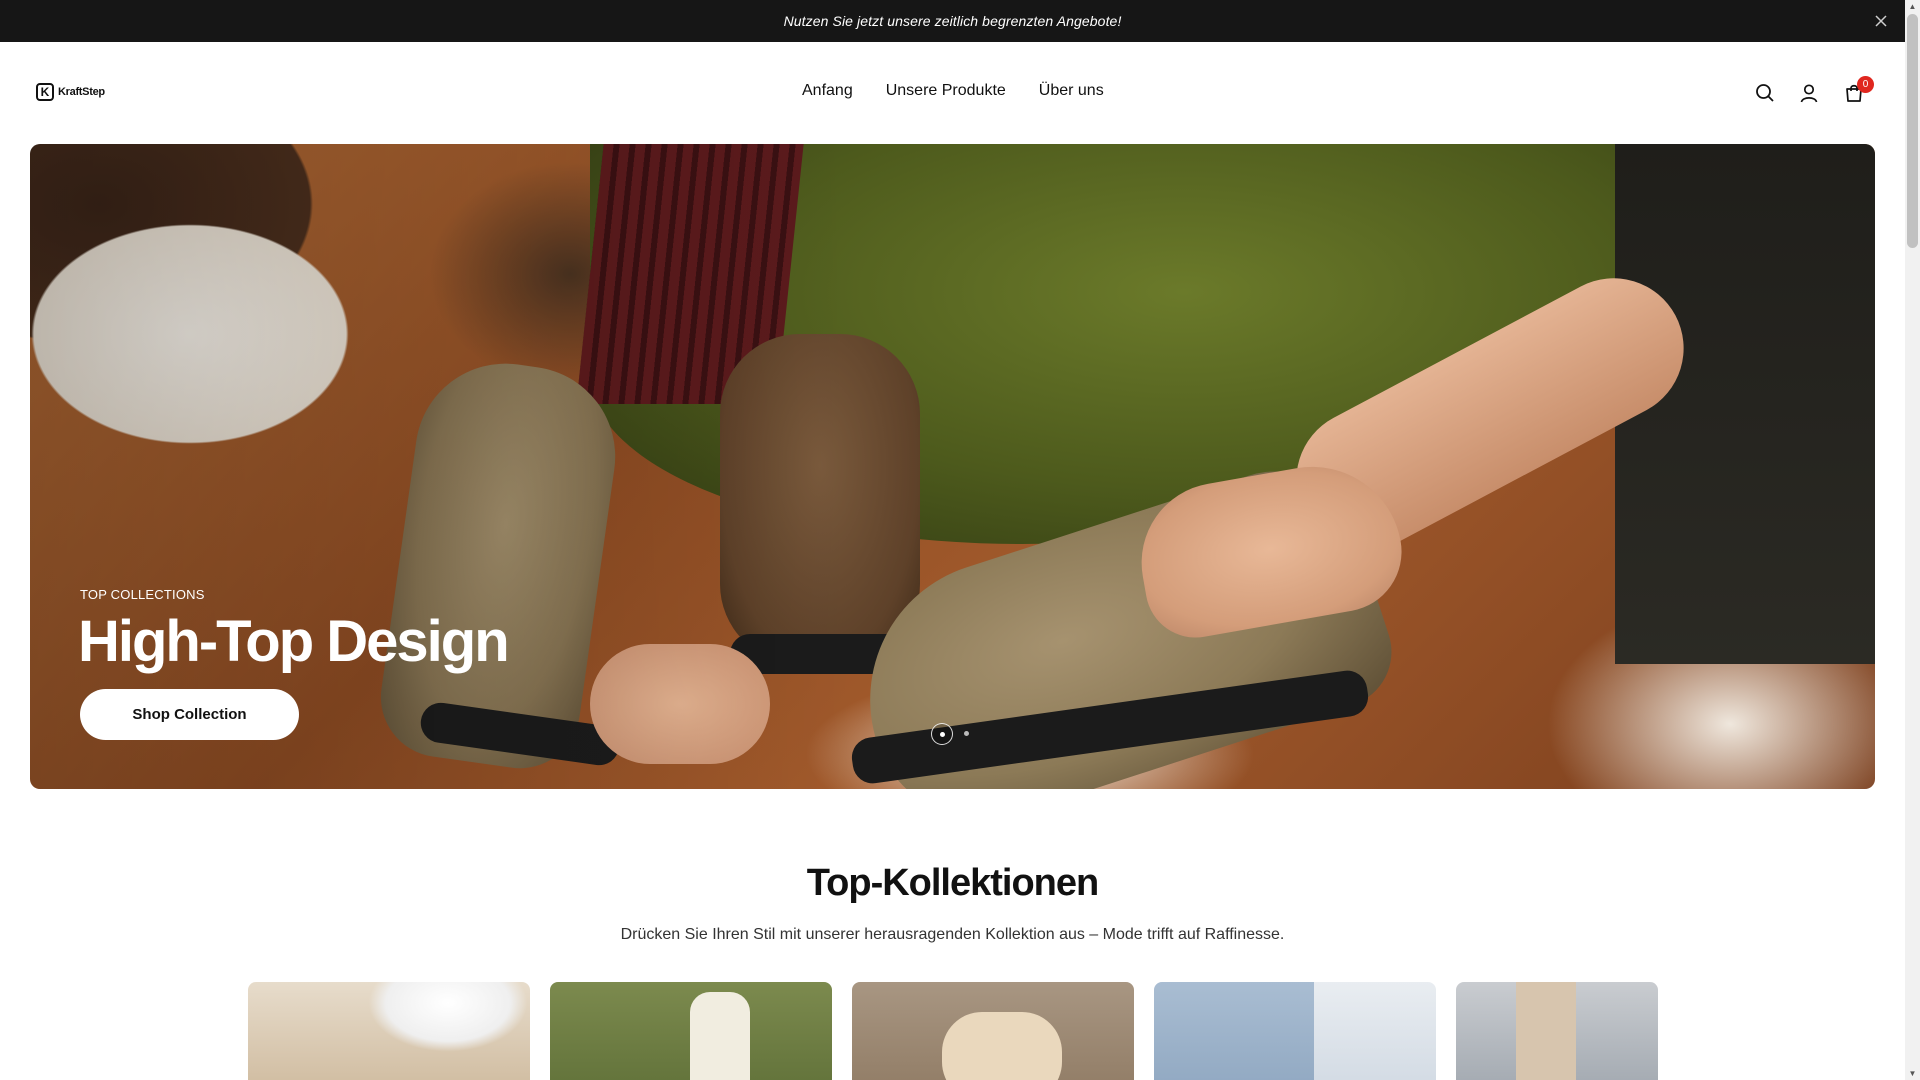  What do you see at coordinates (81, 92) in the screenshot?
I see `logo-wordmark: KraftStep` at bounding box center [81, 92].